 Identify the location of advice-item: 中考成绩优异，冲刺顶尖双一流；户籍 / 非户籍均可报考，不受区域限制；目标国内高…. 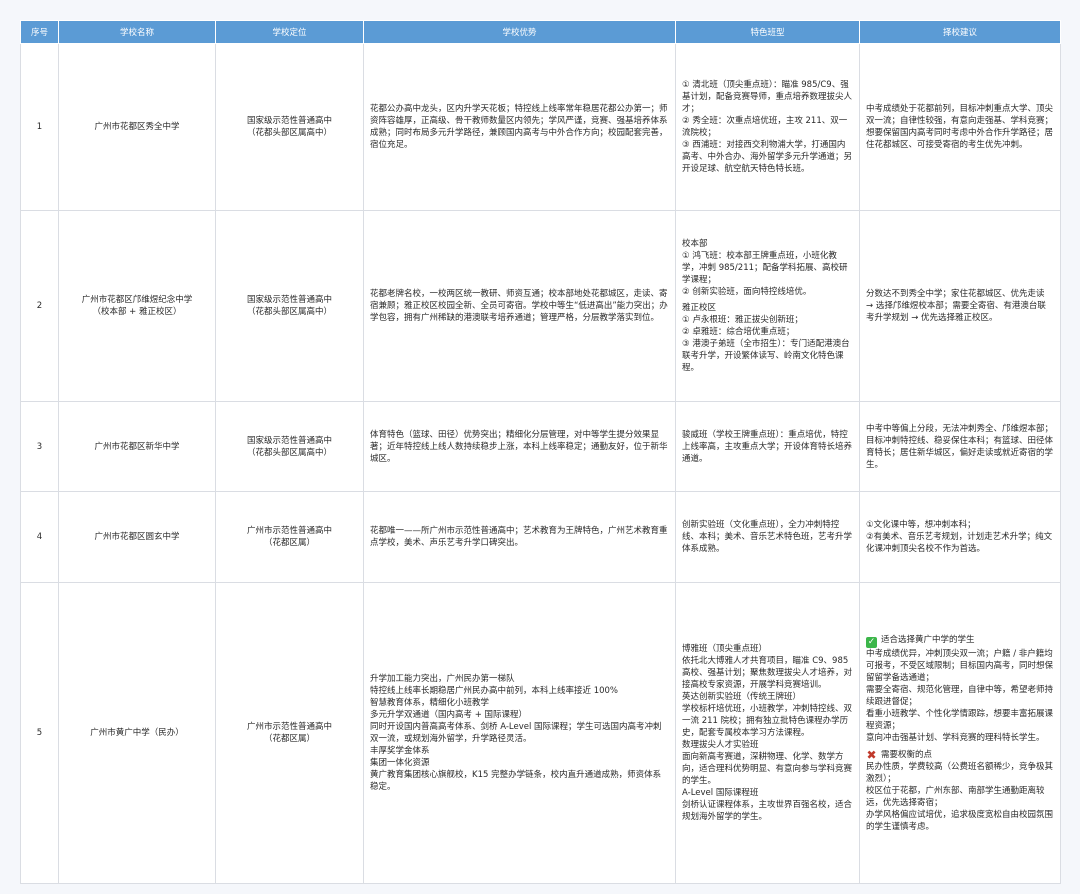
(960, 665).